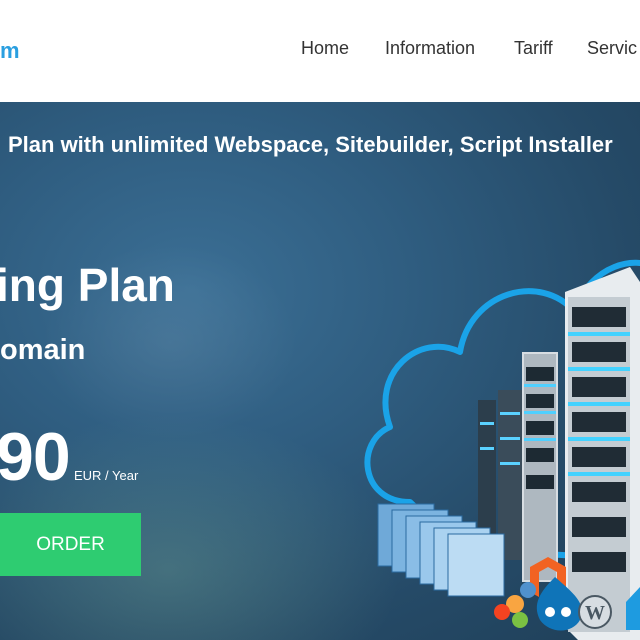  What do you see at coordinates (430, 48) in the screenshot?
I see `nav-item-information: Information` at bounding box center [430, 48].